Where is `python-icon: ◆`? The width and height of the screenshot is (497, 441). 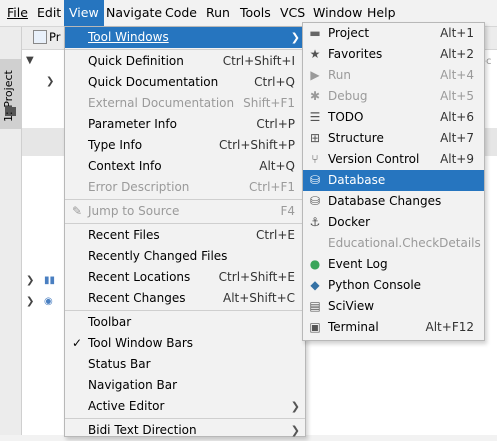
python-icon: ◆ is located at coordinates (315, 285).